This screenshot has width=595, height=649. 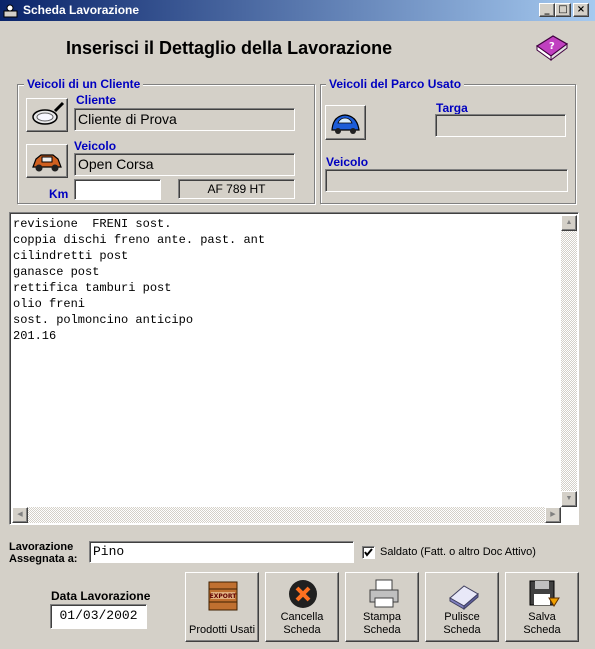 I want to click on app-icon, so click(x=10, y=11).